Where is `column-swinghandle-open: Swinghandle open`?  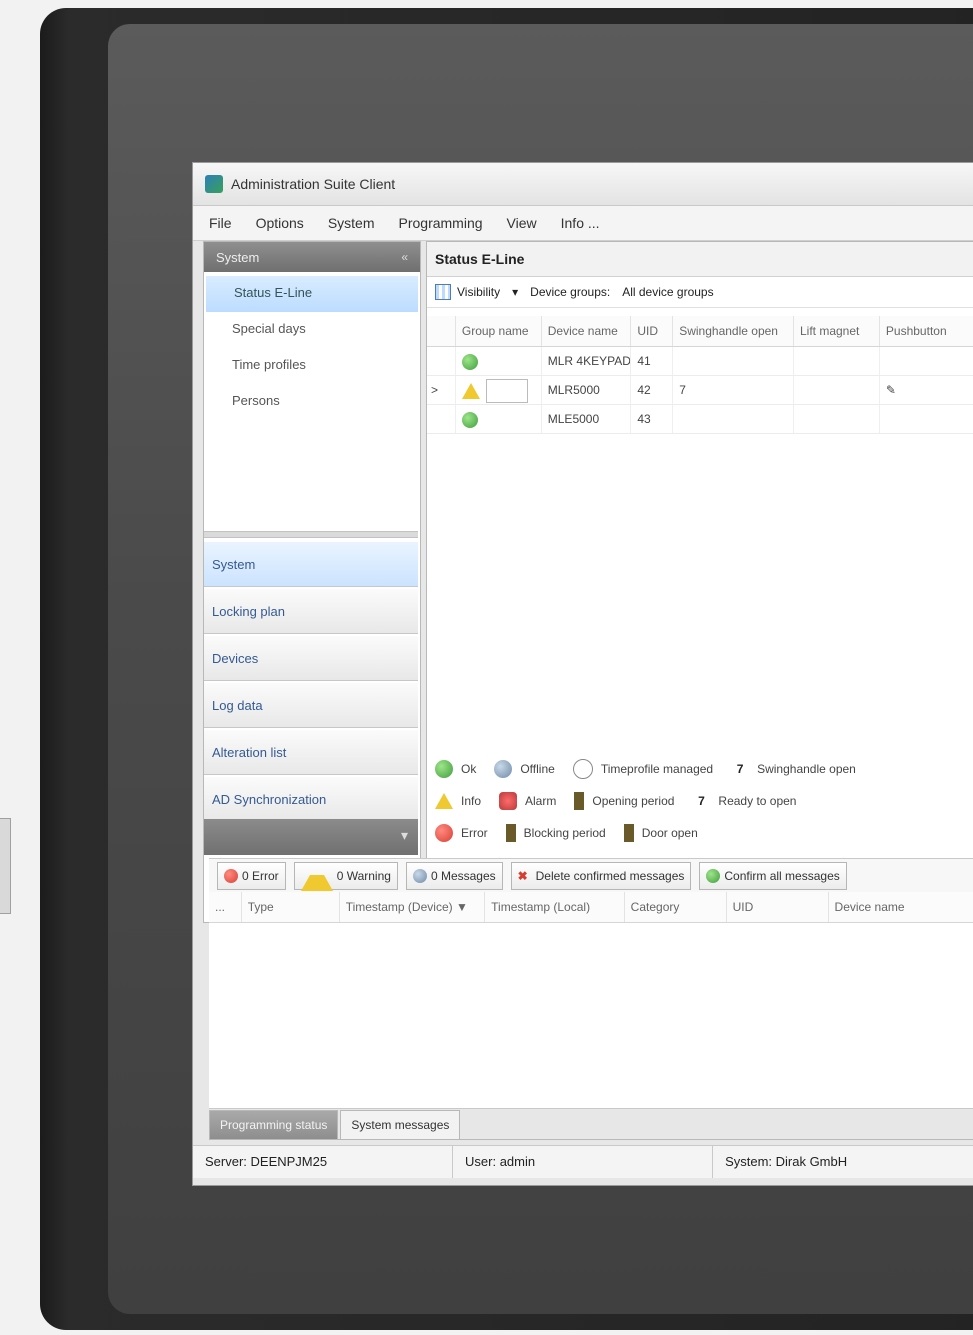 column-swinghandle-open: Swinghandle open is located at coordinates (733, 331).